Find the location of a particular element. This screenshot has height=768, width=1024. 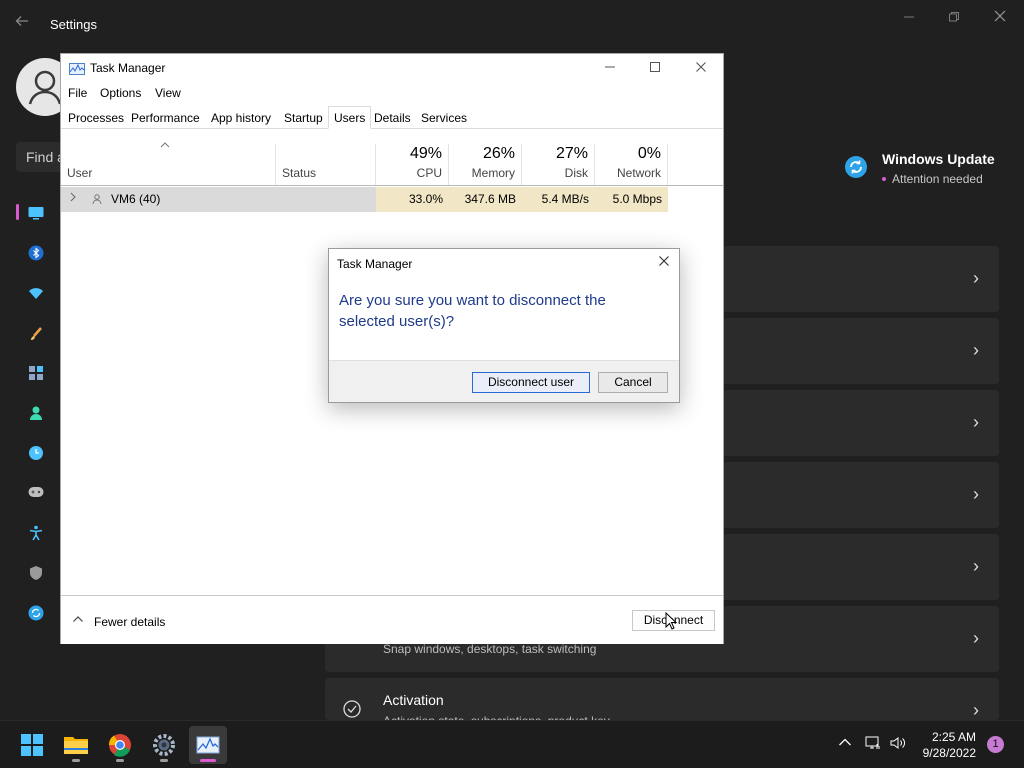

personalization-icon is located at coordinates (36, 334).